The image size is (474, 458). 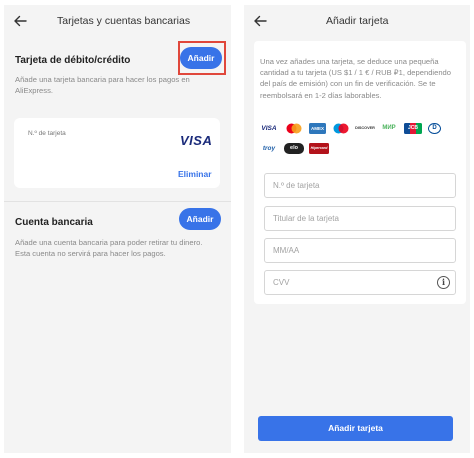 What do you see at coordinates (117, 201) in the screenshot?
I see `section-divider` at bounding box center [117, 201].